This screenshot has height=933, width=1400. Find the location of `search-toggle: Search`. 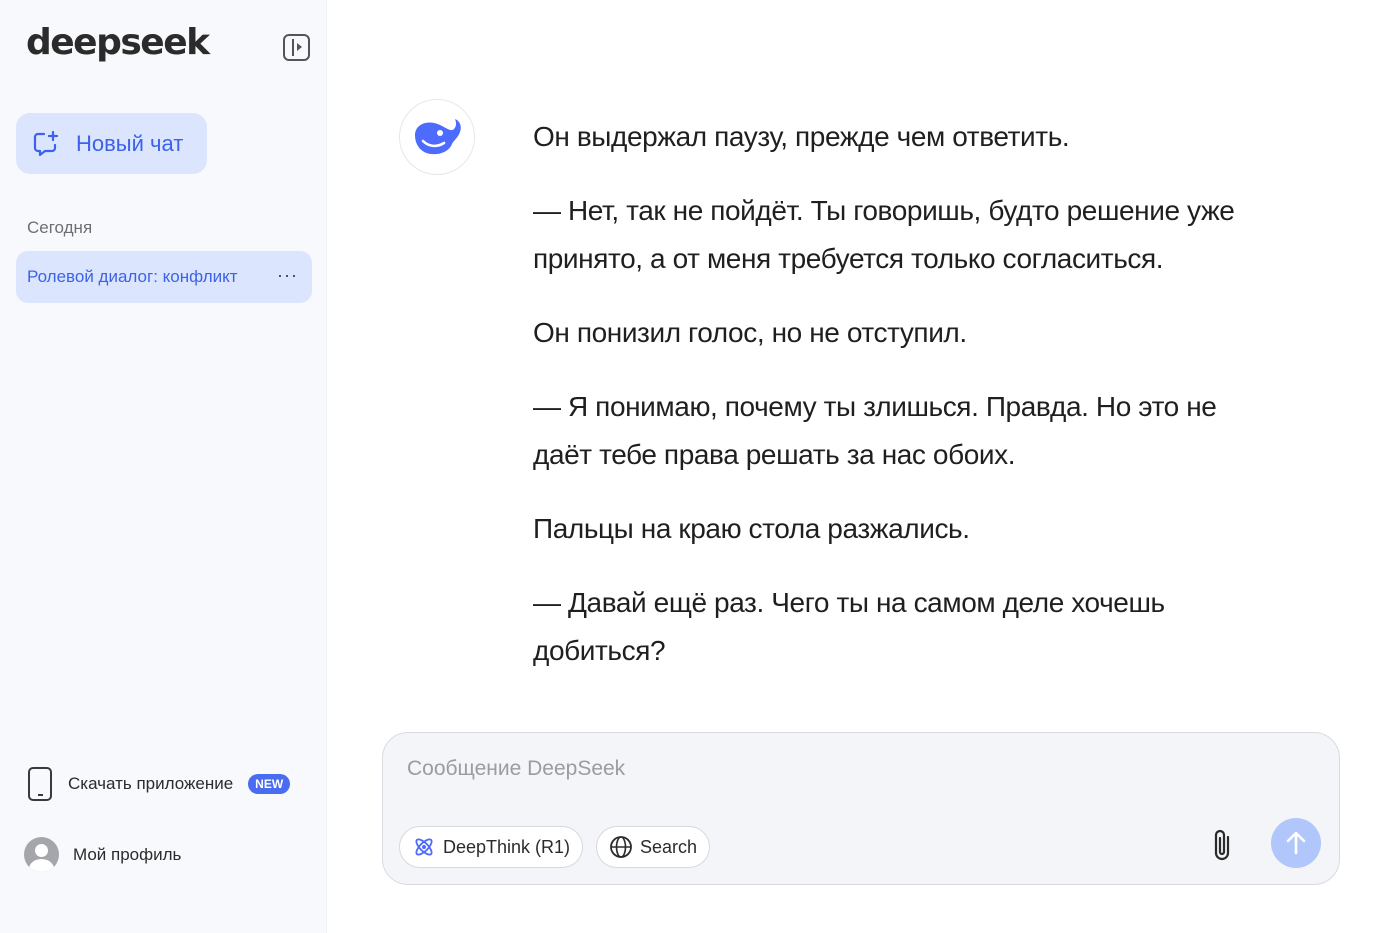

search-toggle: Search is located at coordinates (653, 847).